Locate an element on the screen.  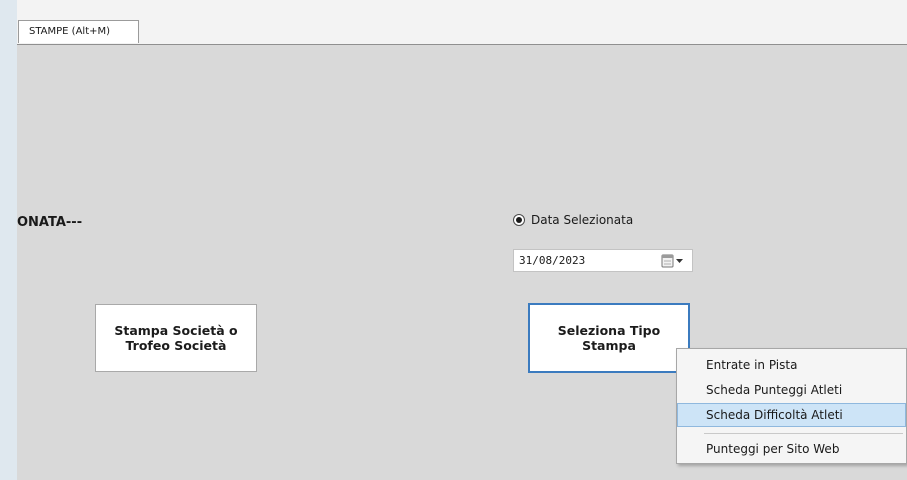
stampa-societa-label-line1: Stampa Società o is located at coordinates (176, 330).